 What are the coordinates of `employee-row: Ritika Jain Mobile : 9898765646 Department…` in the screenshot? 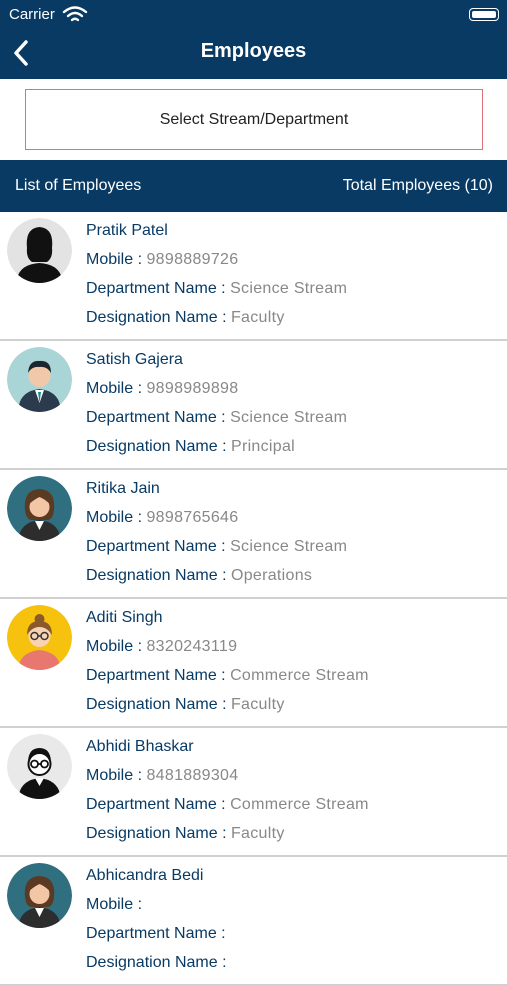 It's located at (253, 534).